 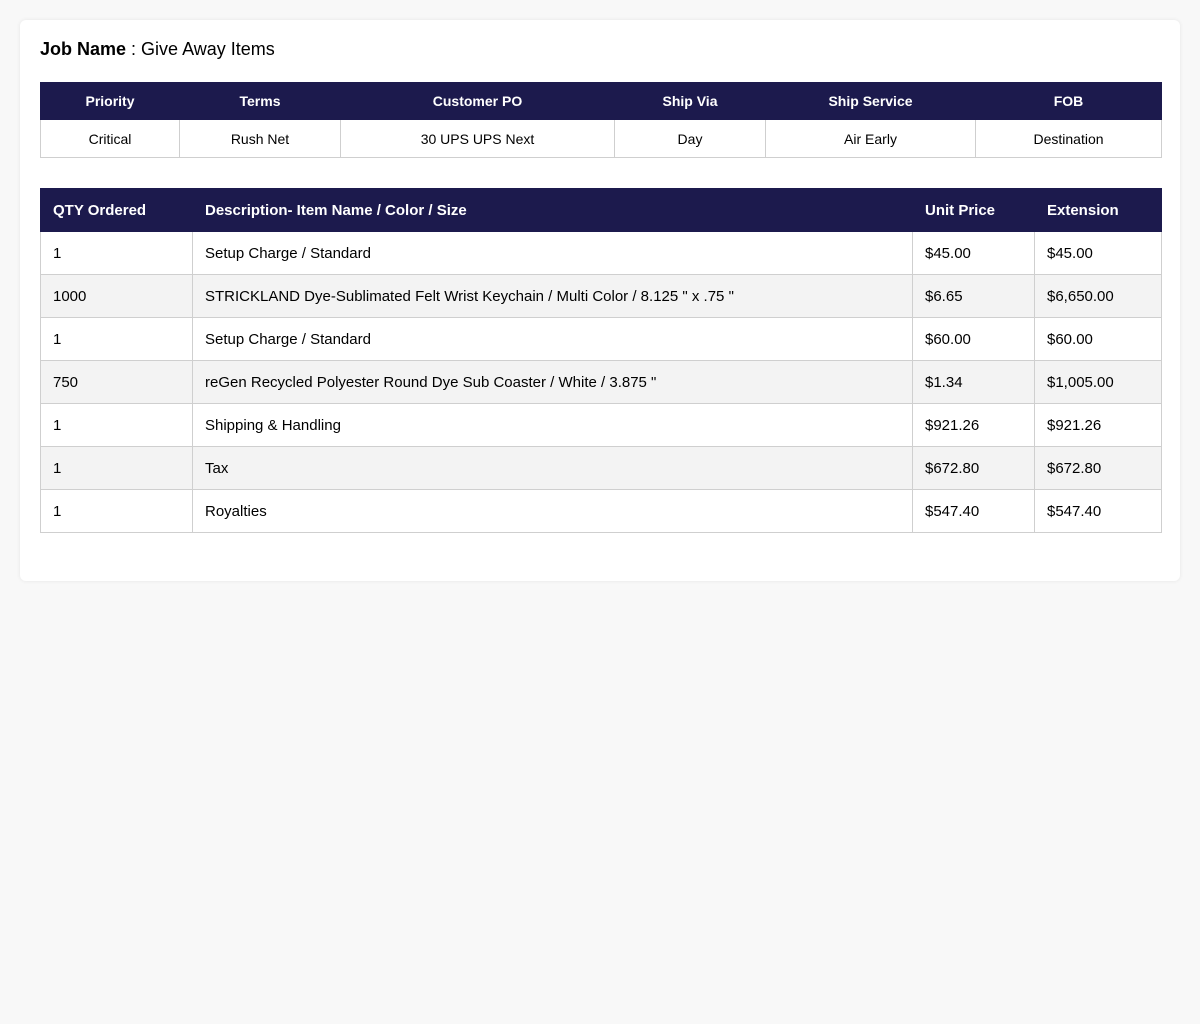 What do you see at coordinates (690, 138) in the screenshot?
I see `info-value-ship-via: Day` at bounding box center [690, 138].